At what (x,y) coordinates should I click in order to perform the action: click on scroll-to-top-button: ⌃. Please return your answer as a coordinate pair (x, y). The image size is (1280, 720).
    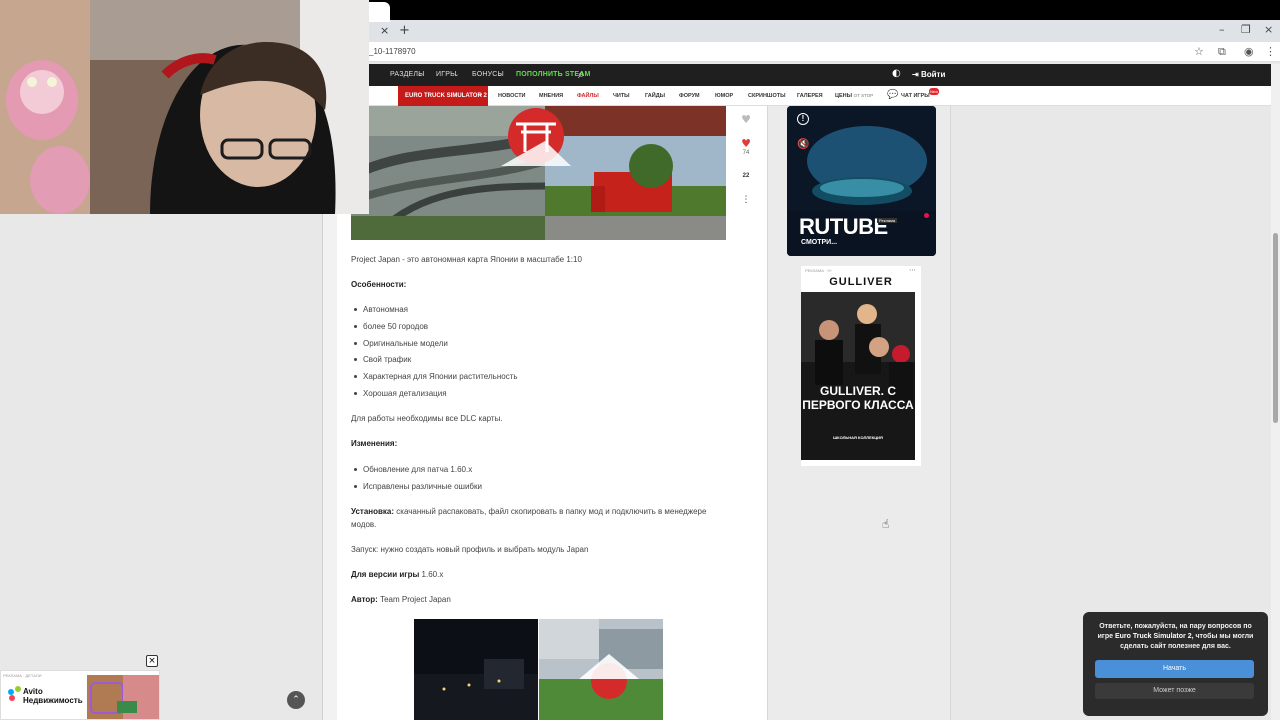
    Looking at the image, I should click on (296, 700).